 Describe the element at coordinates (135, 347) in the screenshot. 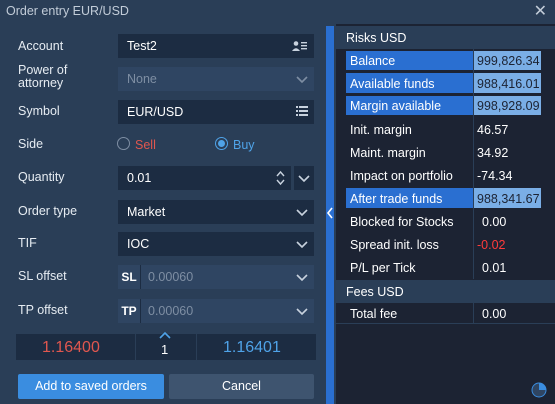

I see `price-divider-left` at that location.